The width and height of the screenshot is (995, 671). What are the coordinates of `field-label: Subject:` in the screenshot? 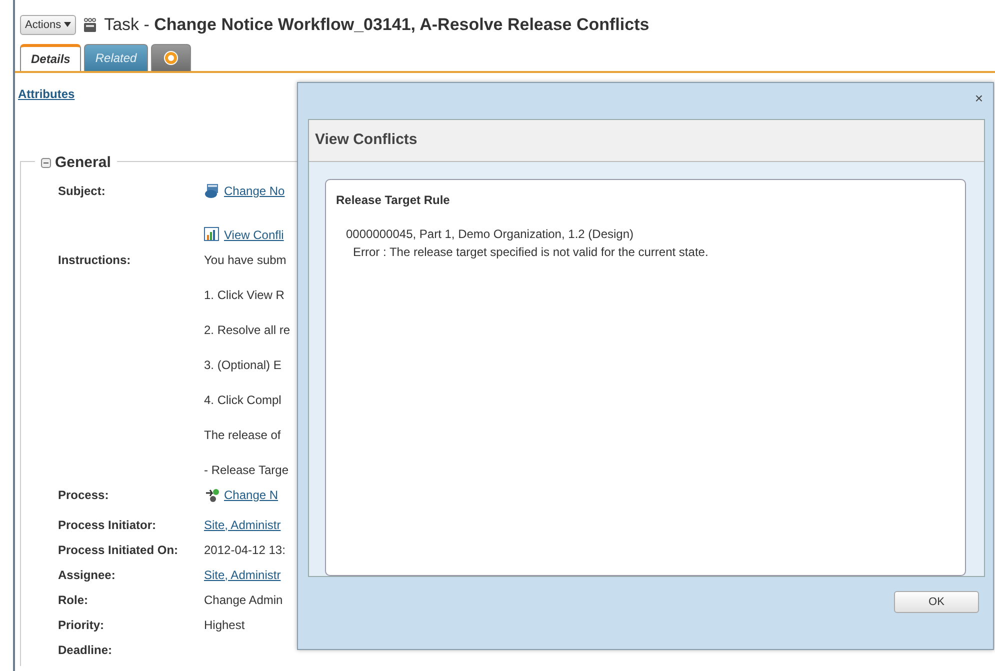 It's located at (82, 191).